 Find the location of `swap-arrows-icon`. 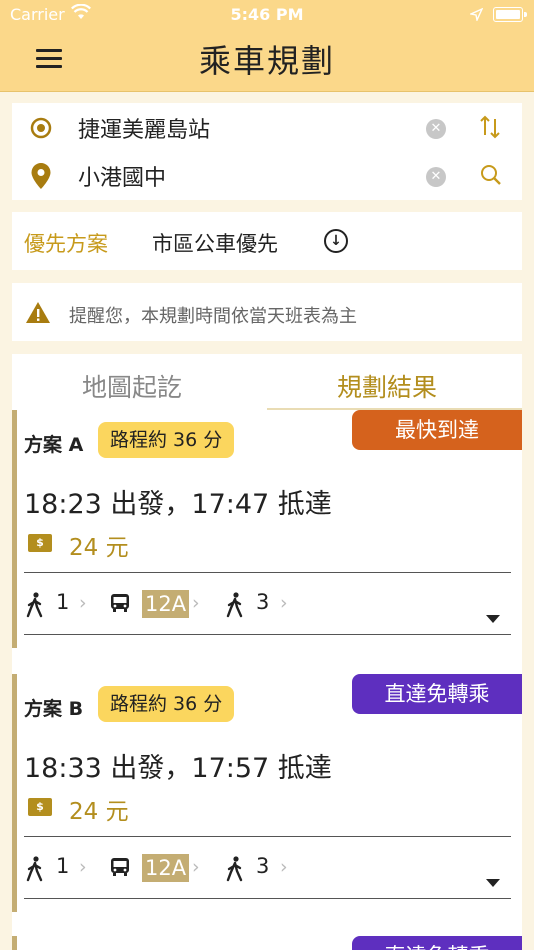

swap-arrows-icon is located at coordinates (490, 130).